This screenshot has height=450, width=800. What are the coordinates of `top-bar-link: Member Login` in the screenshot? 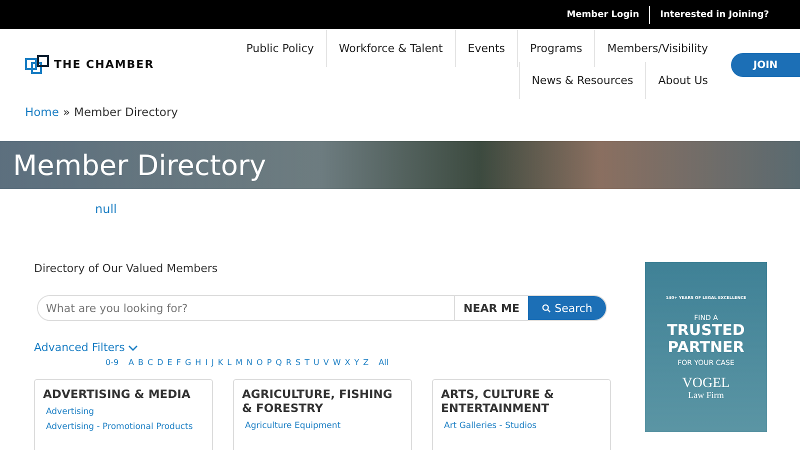 It's located at (603, 15).